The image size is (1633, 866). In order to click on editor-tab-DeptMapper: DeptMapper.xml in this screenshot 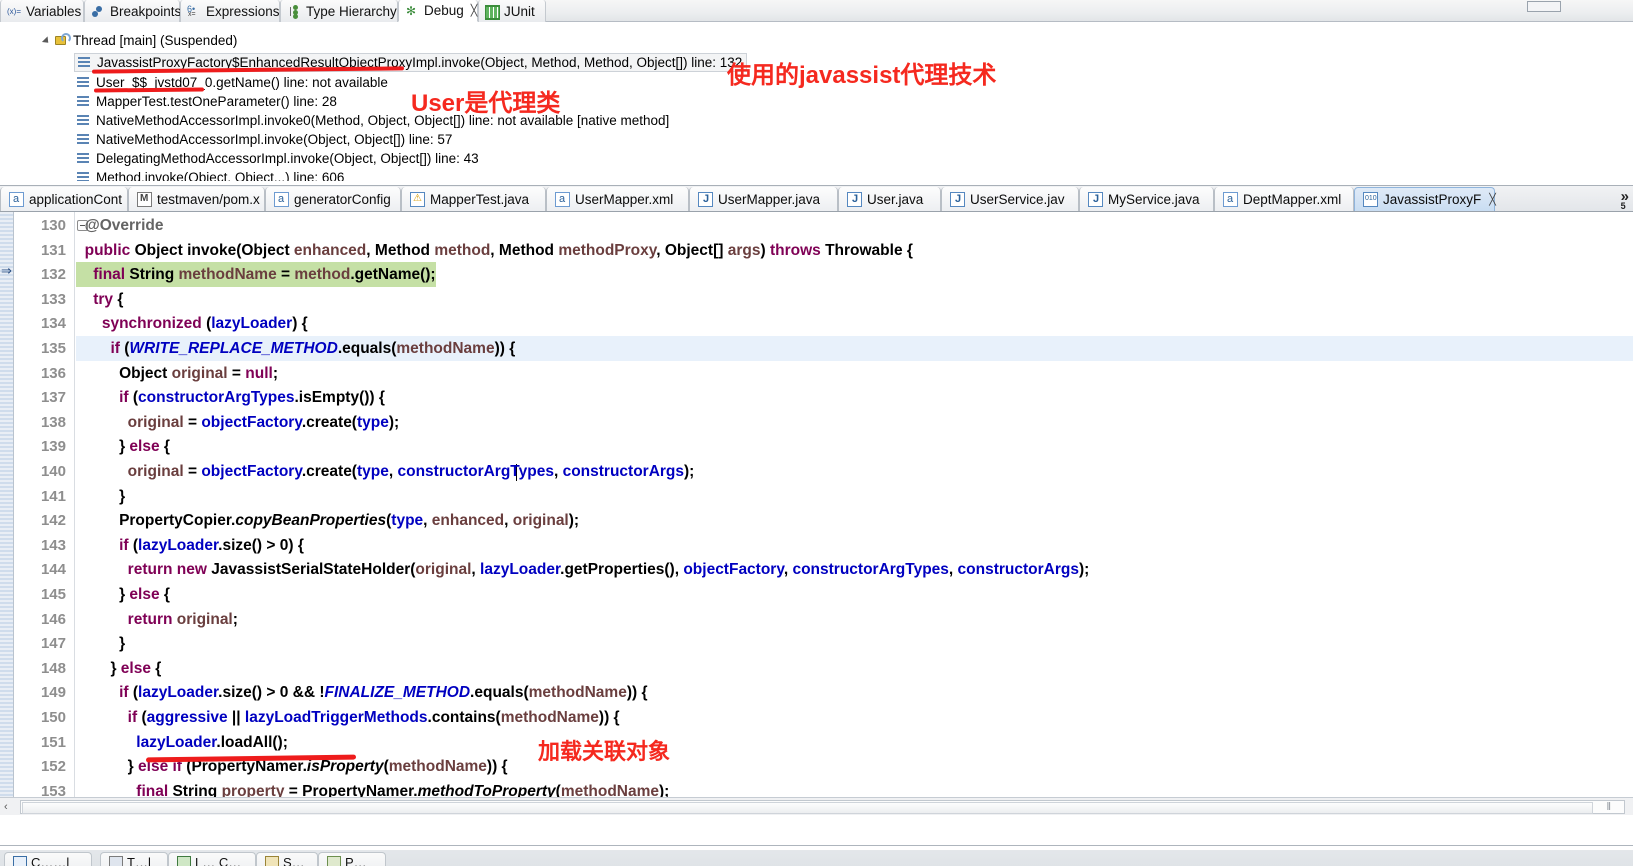, I will do `click(1284, 199)`.